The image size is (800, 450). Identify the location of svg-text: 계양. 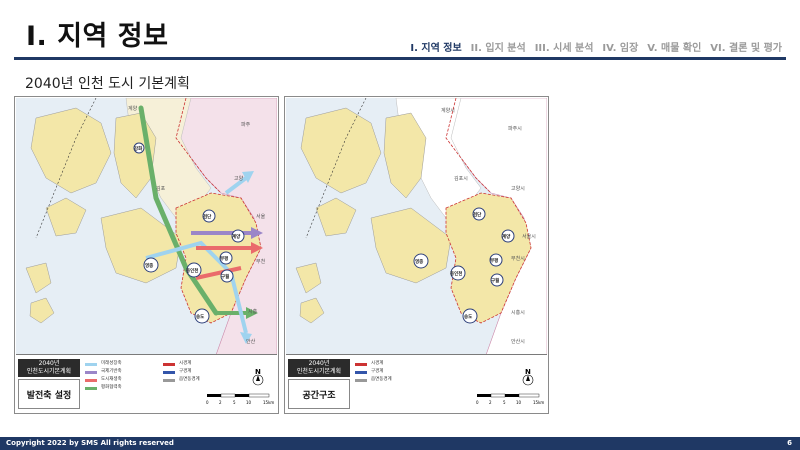
(236, 236).